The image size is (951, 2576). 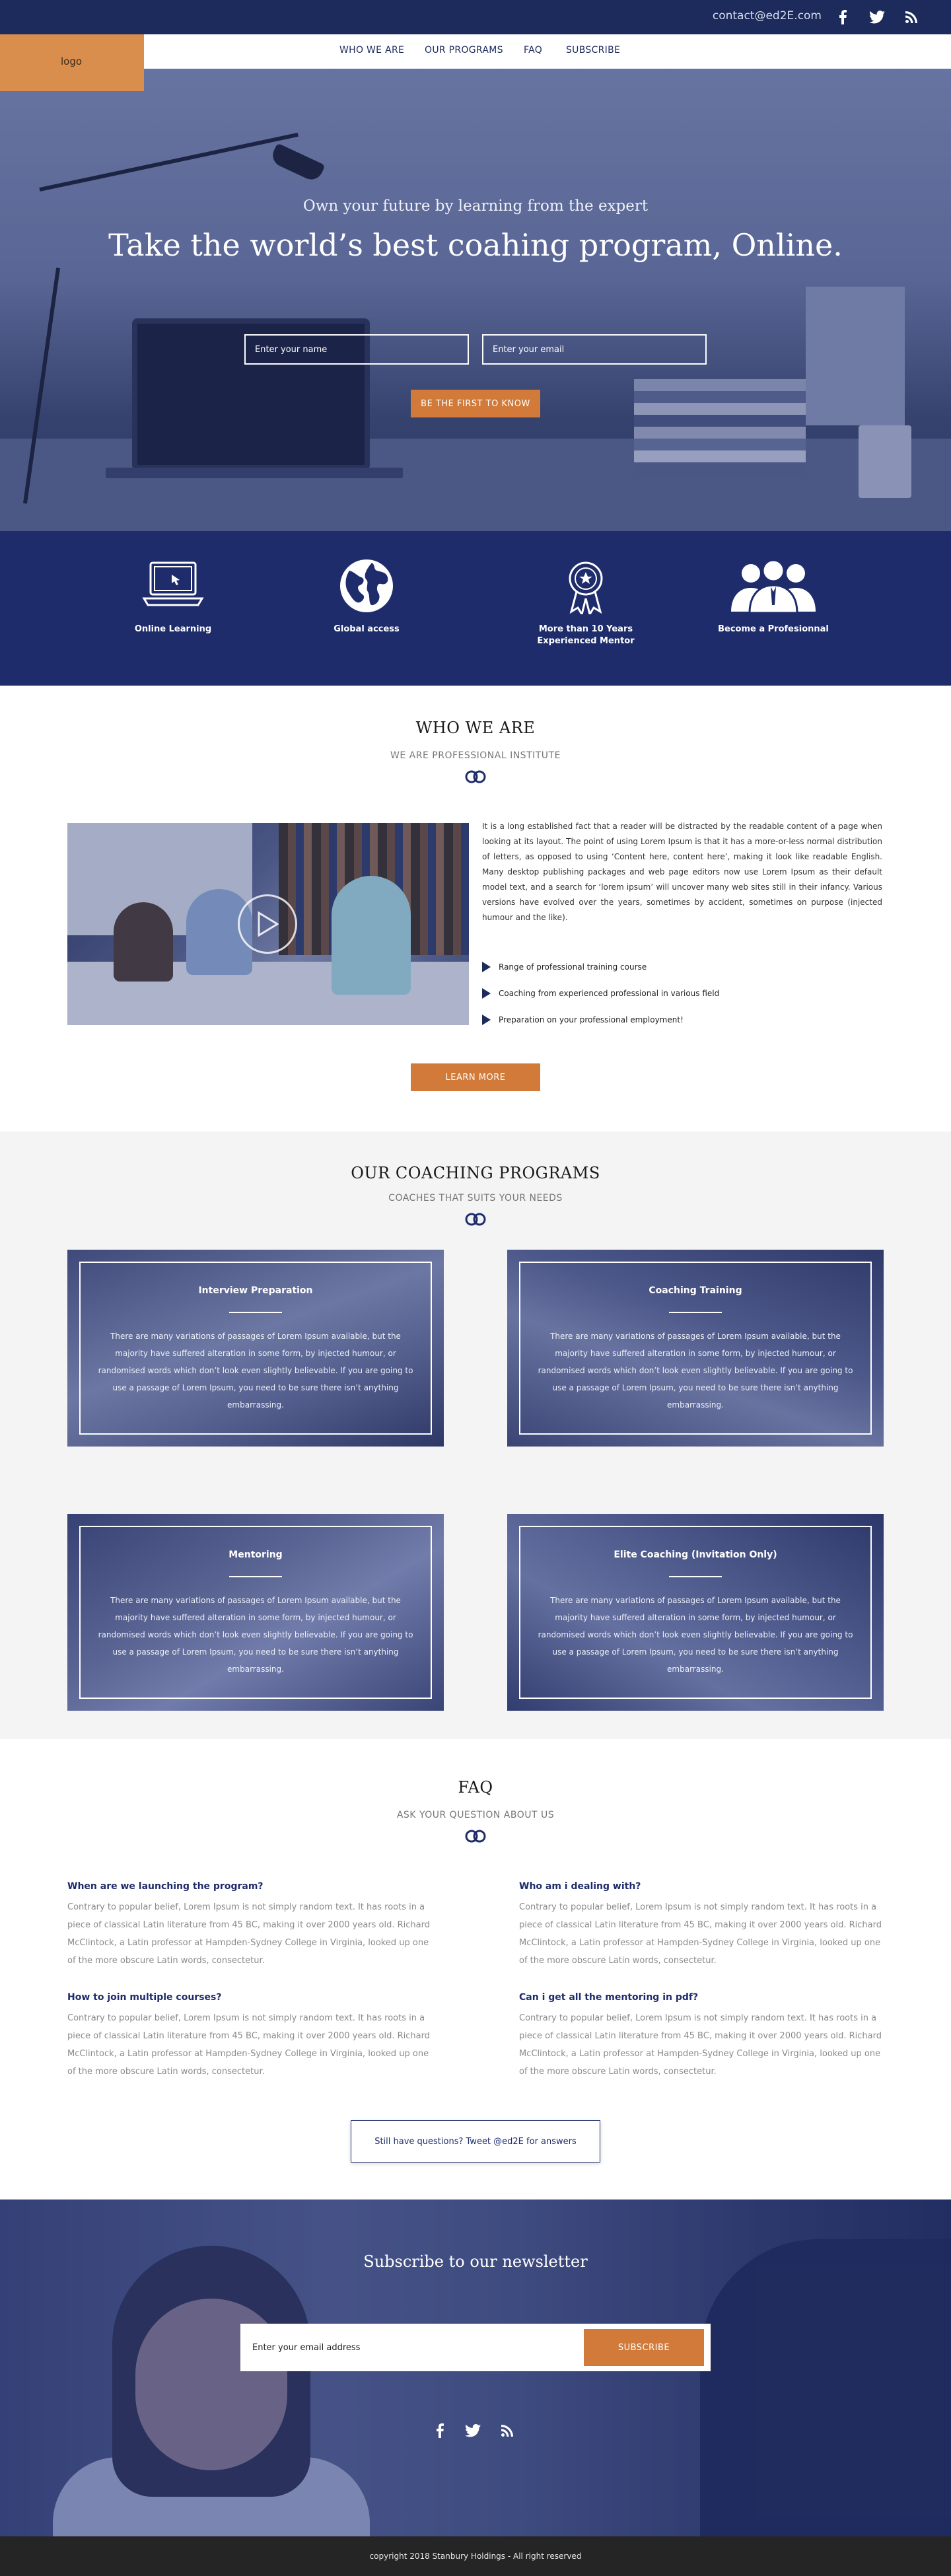 I want to click on program-title: Elite Coaching (Invitation Only), so click(x=695, y=1555).